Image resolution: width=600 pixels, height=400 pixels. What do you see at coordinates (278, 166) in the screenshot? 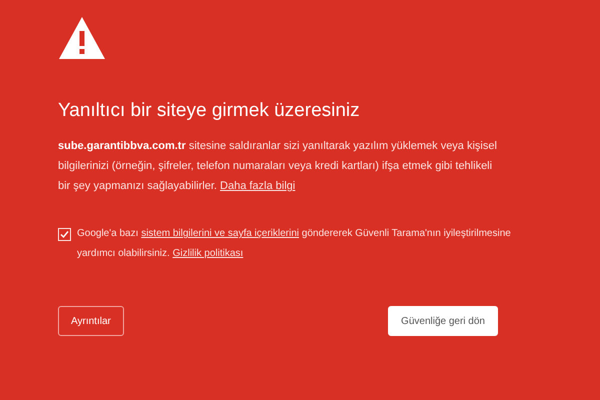
I see `warning-message: sube.garantibbva.com.tr sitesine saldıranlar sizi yanıltarak yazılım yüklemek veya kişisel bilgilerinizi (örneğin, şifreler, telefon numaraları veya kredi kartları) ifşa etmek gibi tehlikeli bir şey yapmanızı sağlayabilirler. Daha fazla bilgi` at bounding box center [278, 166].